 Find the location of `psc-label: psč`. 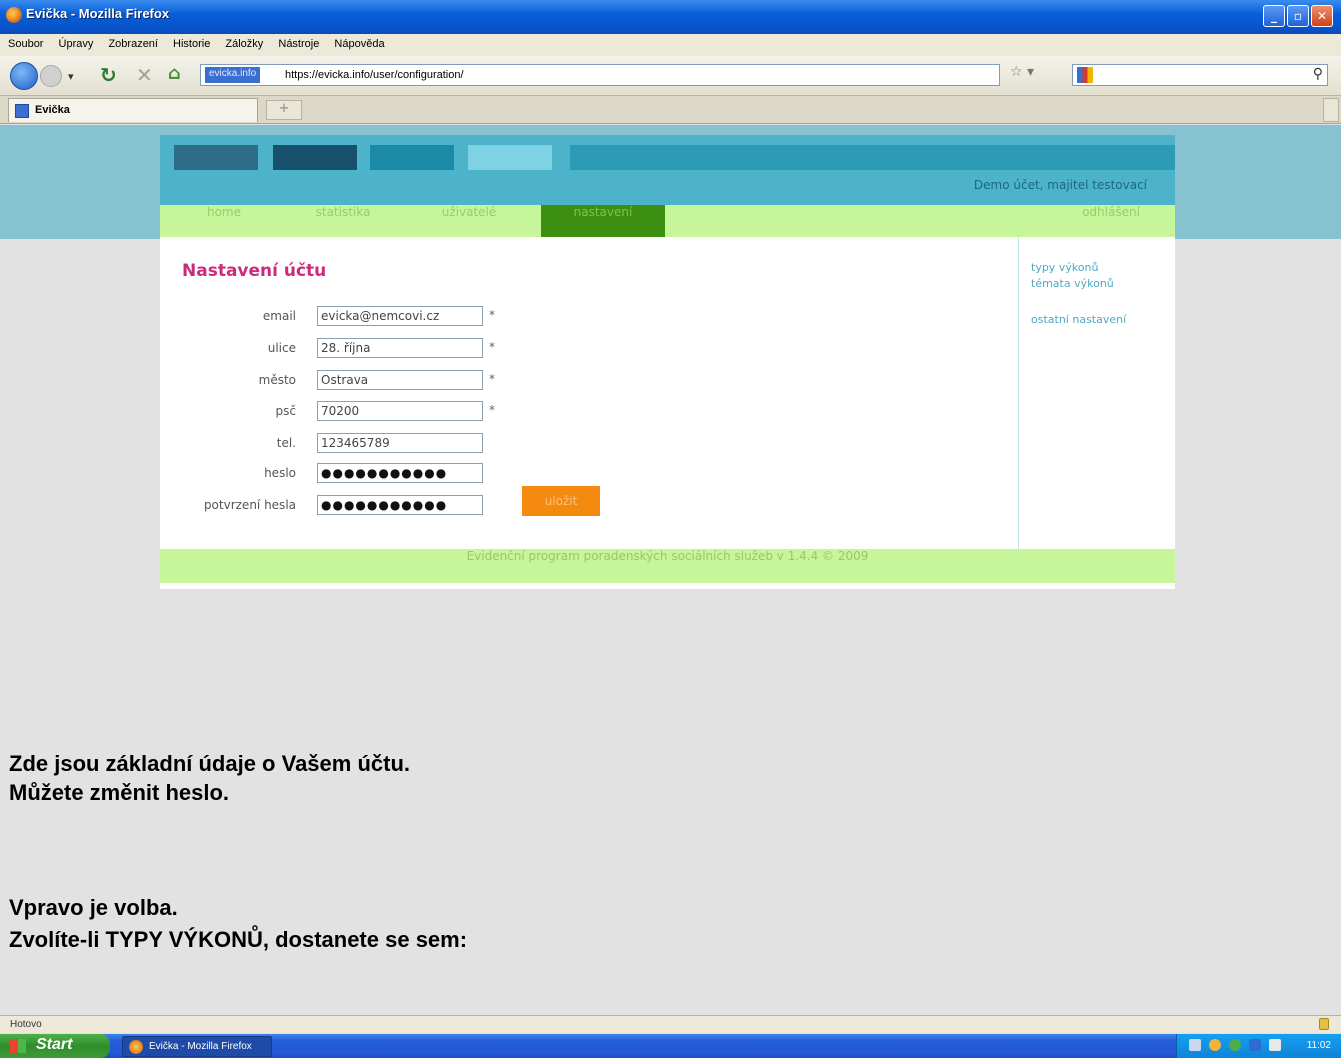

psc-label: psč is located at coordinates (285, 411).